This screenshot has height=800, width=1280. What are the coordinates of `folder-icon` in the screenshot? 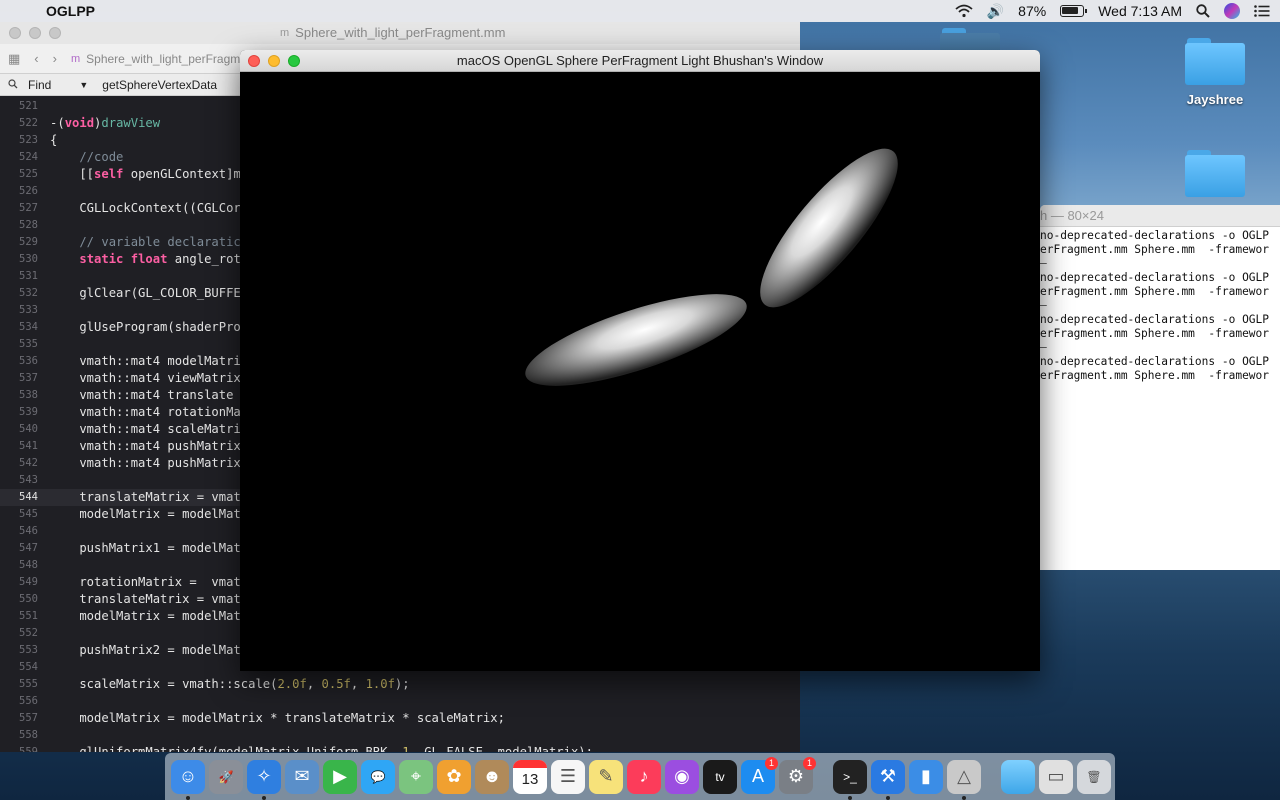 It's located at (1215, 62).